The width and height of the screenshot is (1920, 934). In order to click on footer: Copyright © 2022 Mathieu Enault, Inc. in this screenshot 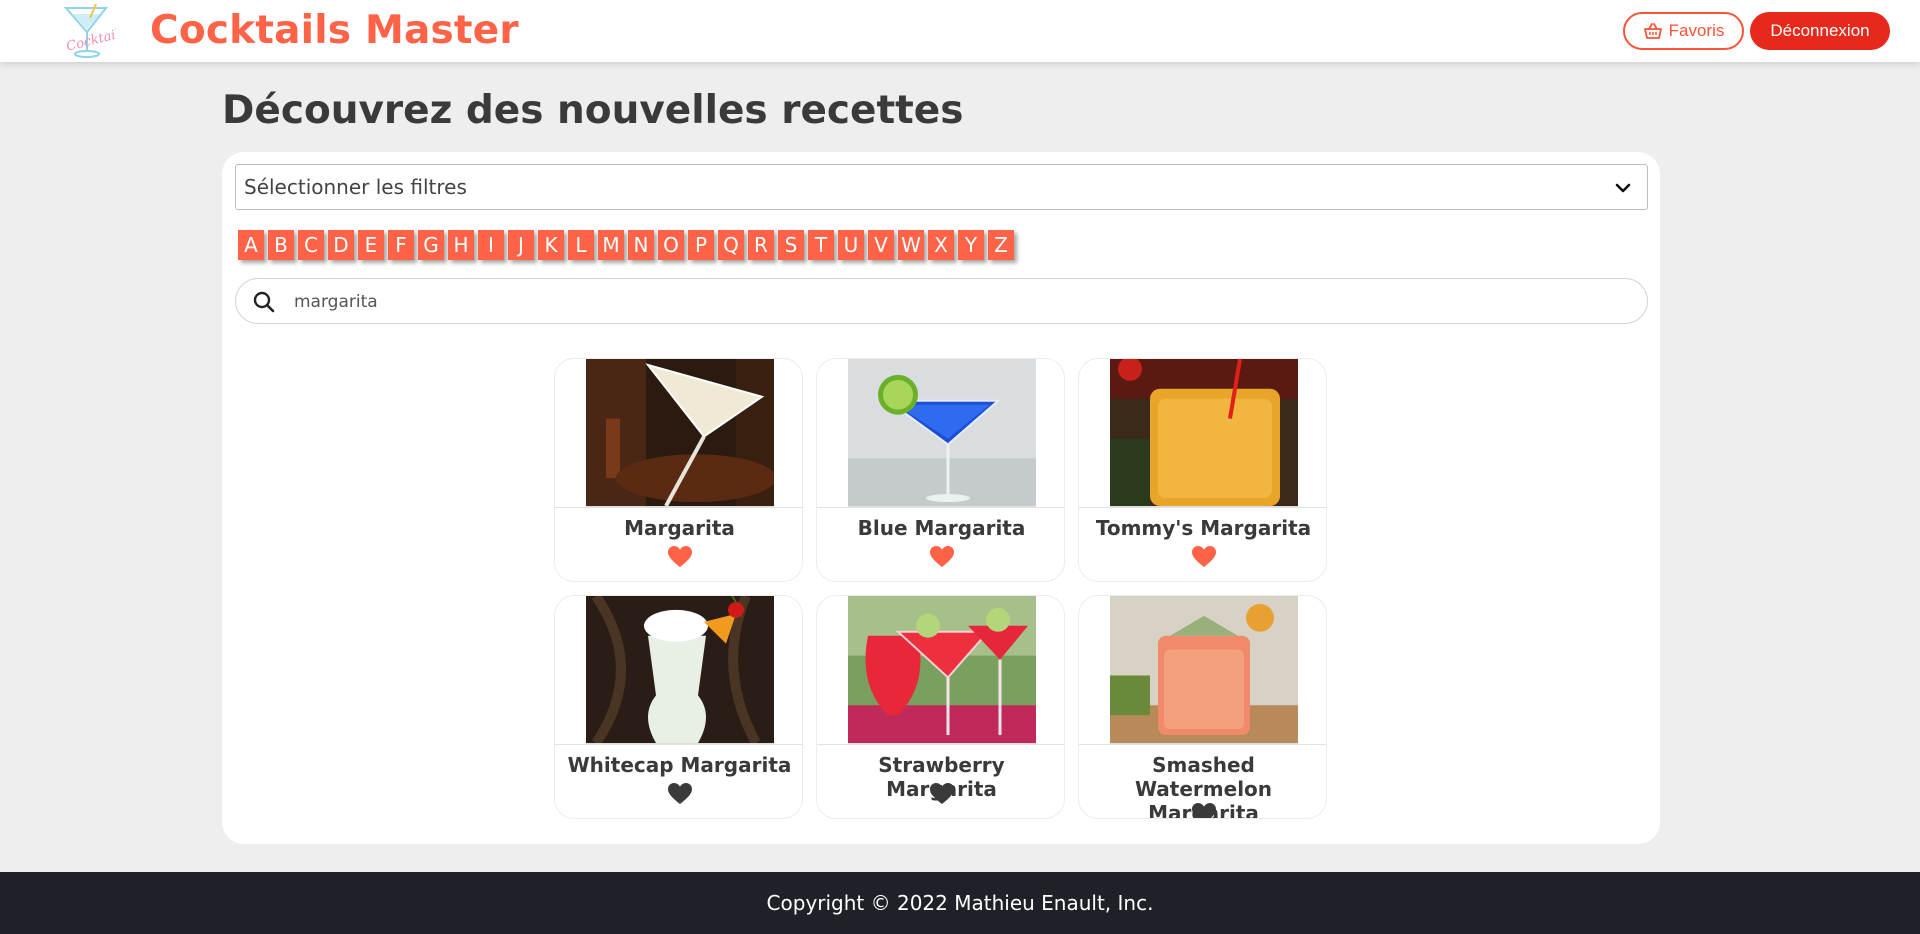, I will do `click(960, 903)`.